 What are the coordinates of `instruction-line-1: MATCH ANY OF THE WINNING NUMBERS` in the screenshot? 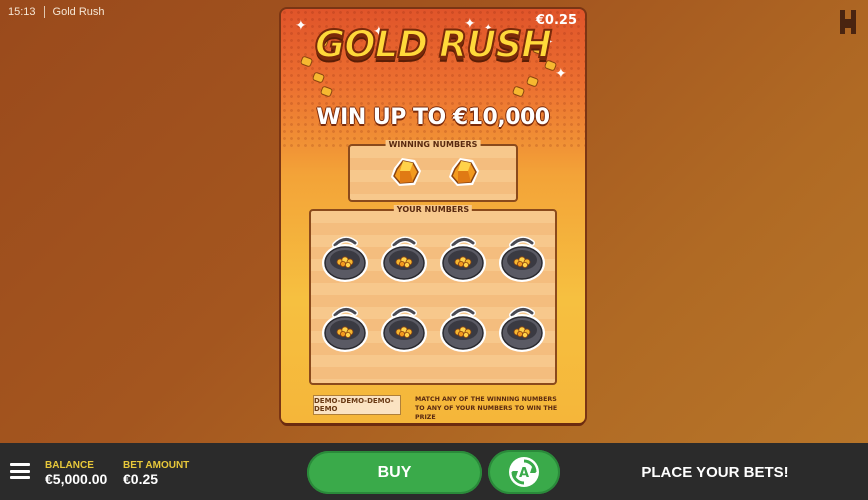 It's located at (486, 399).